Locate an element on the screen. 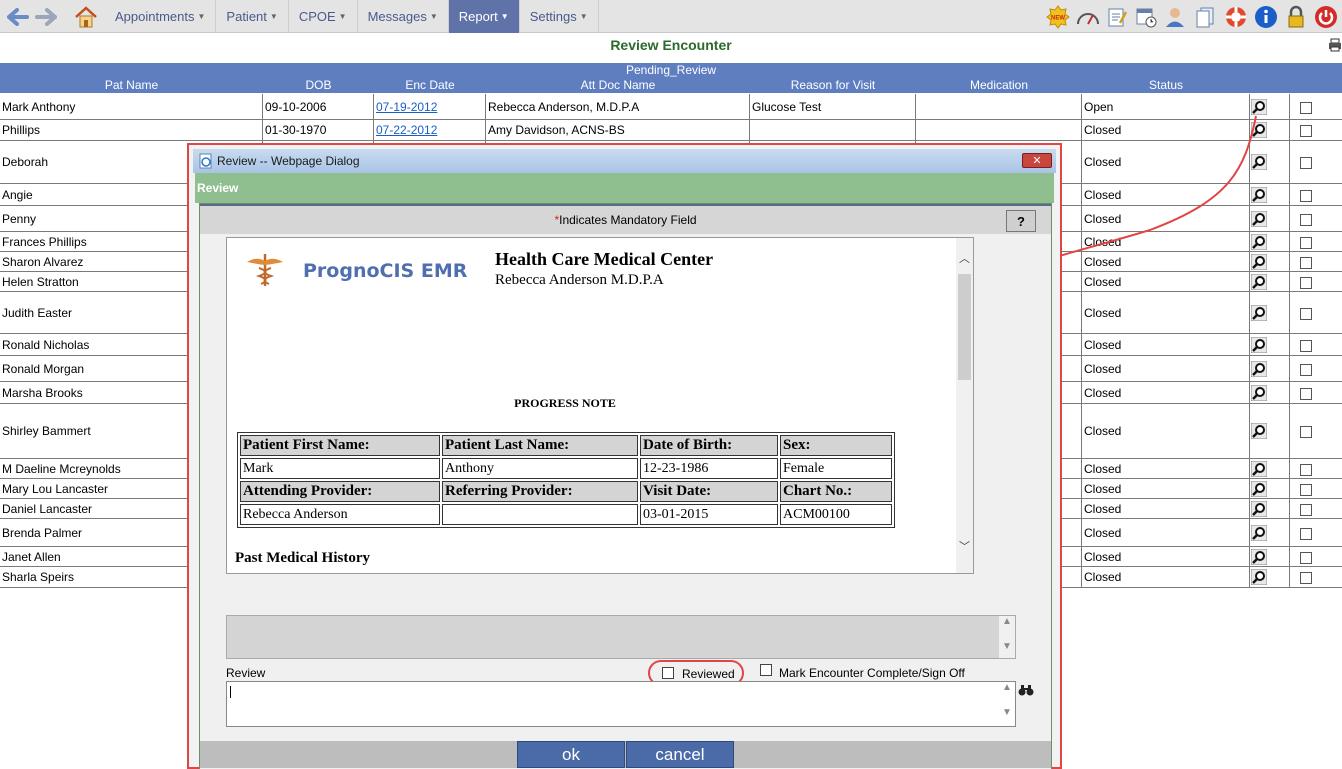  cell-enc: 07-22-2012 is located at coordinates (430, 130).